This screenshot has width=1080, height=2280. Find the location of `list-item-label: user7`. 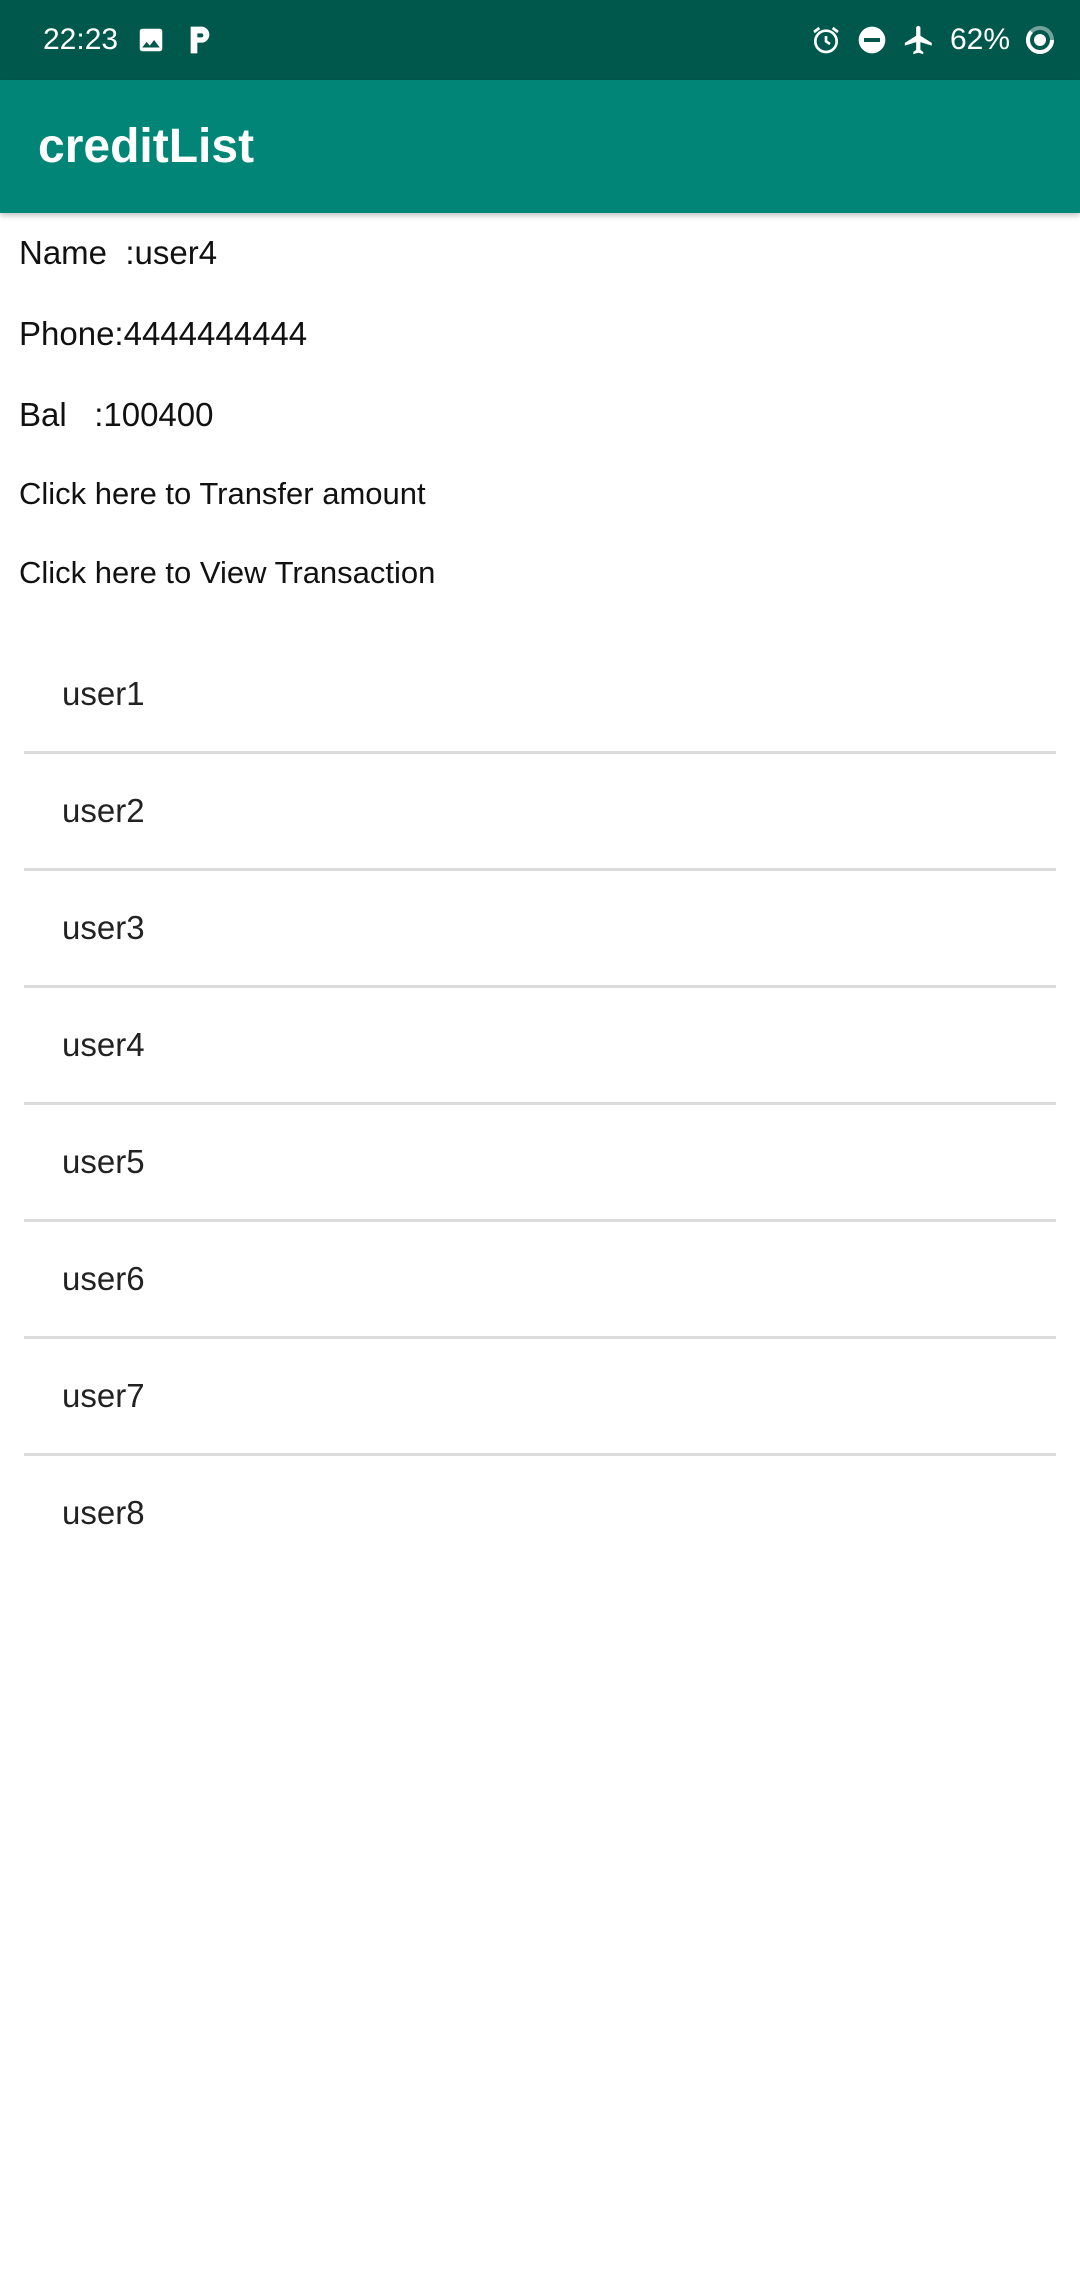

list-item-label: user7 is located at coordinates (103, 1395).